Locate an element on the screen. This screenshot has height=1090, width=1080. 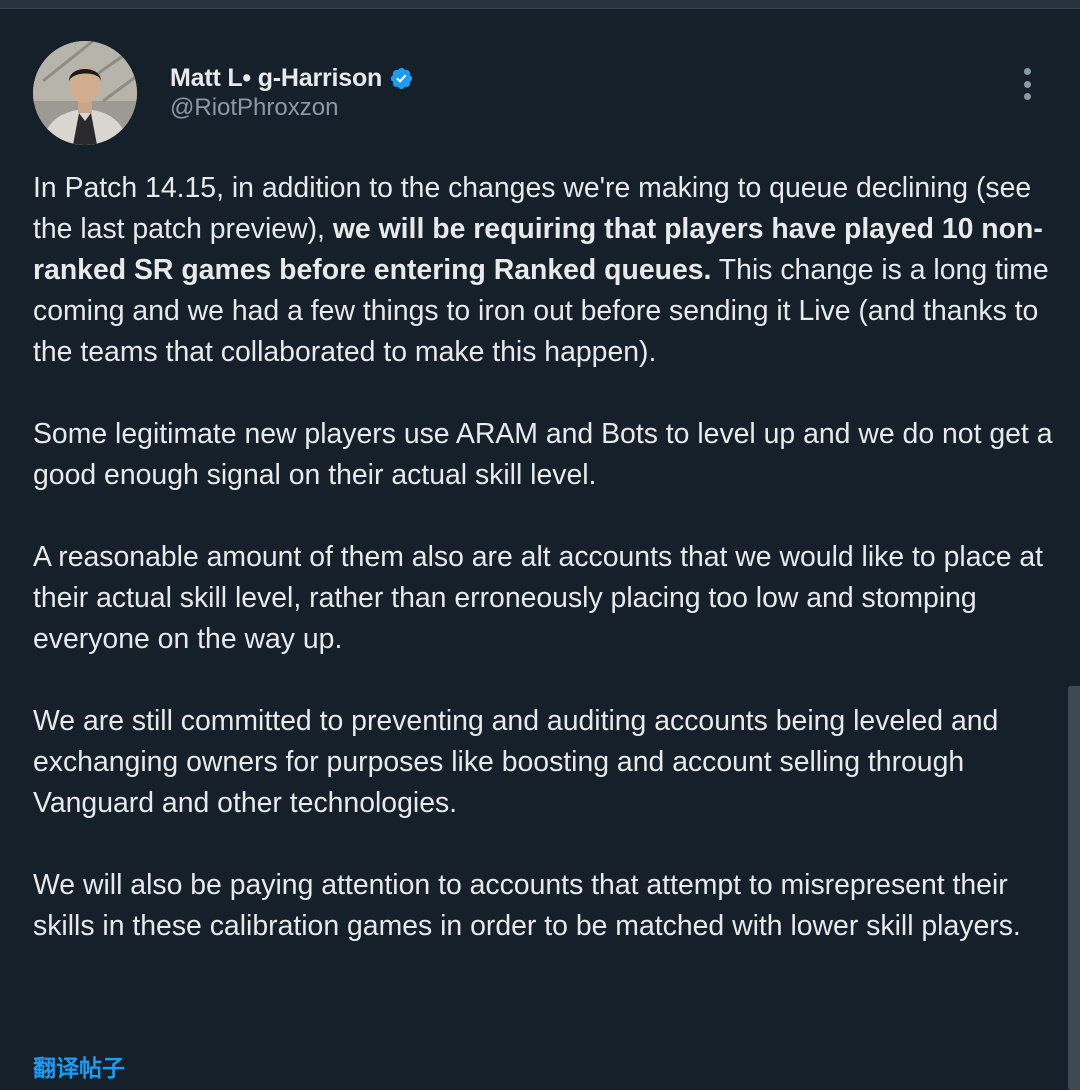
translate-post-link: 翻译帖子 is located at coordinates (79, 1066).